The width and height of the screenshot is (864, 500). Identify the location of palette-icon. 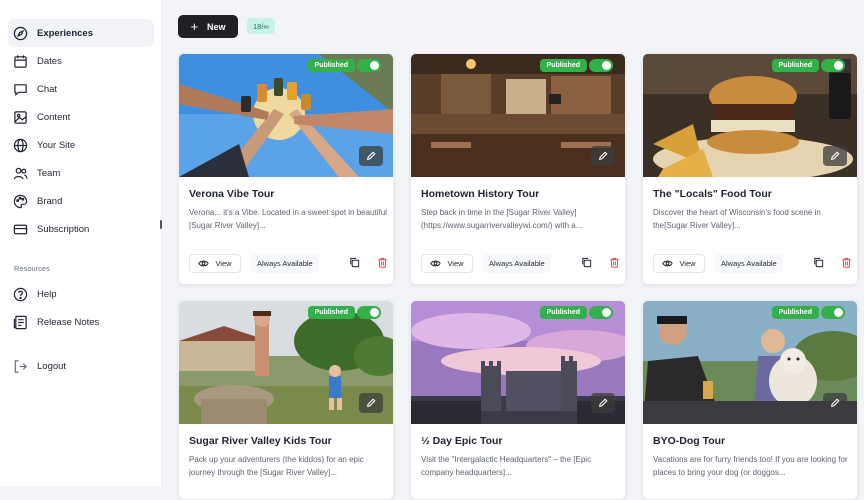
(20, 201).